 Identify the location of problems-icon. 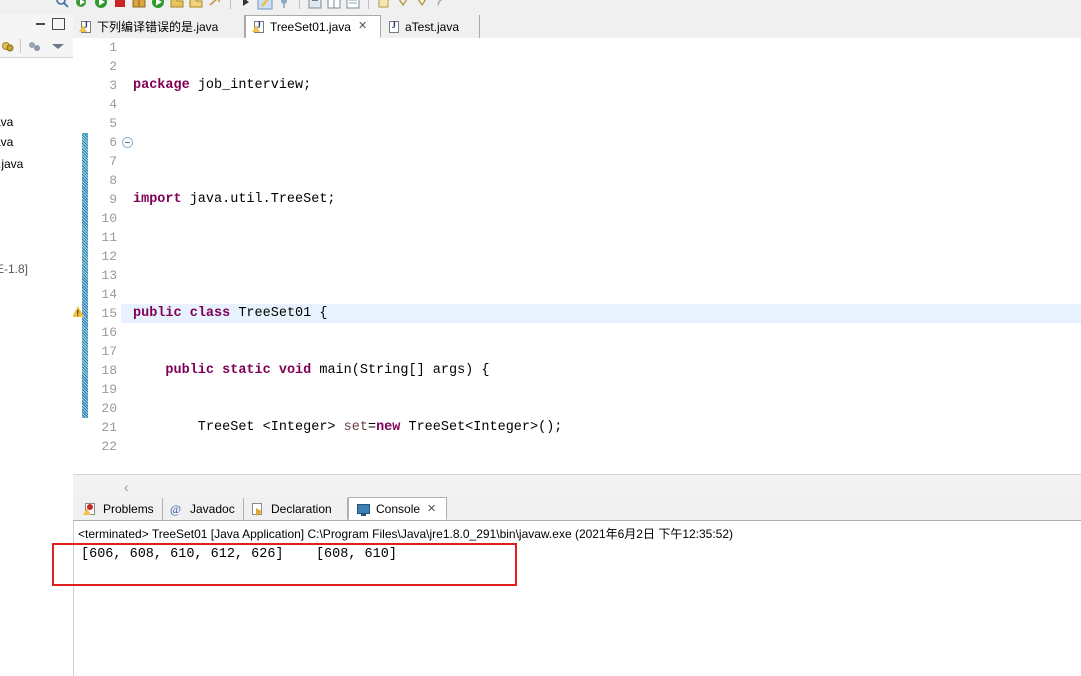
(90, 509).